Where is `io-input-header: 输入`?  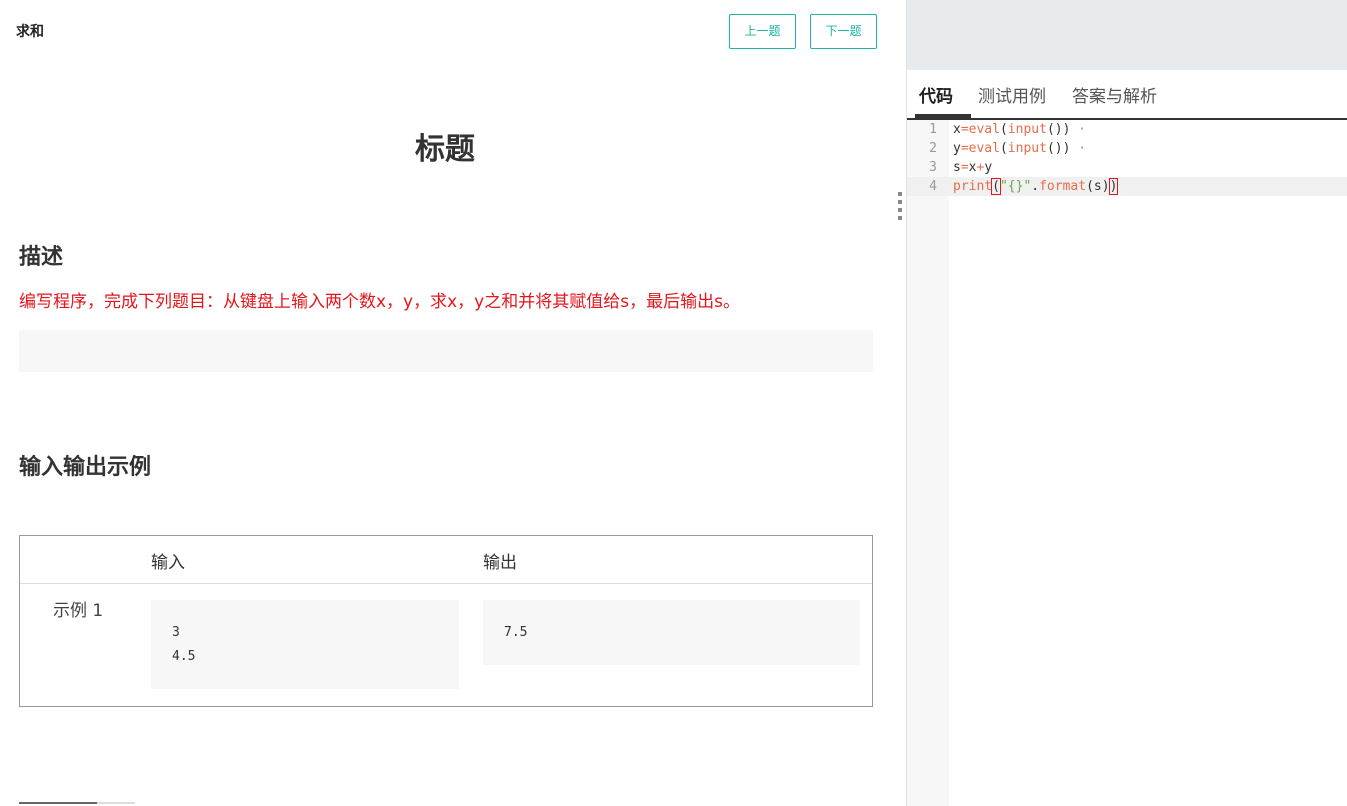 io-input-header: 输入 is located at coordinates (168, 563).